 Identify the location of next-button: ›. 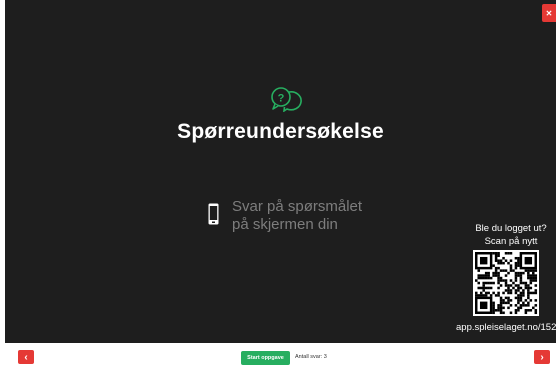
(542, 357).